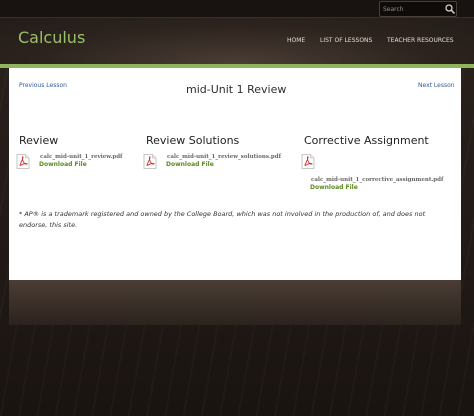  Describe the element at coordinates (81, 157) in the screenshot. I see `file-name: calc_mid-unit_1_review.pdf` at that location.